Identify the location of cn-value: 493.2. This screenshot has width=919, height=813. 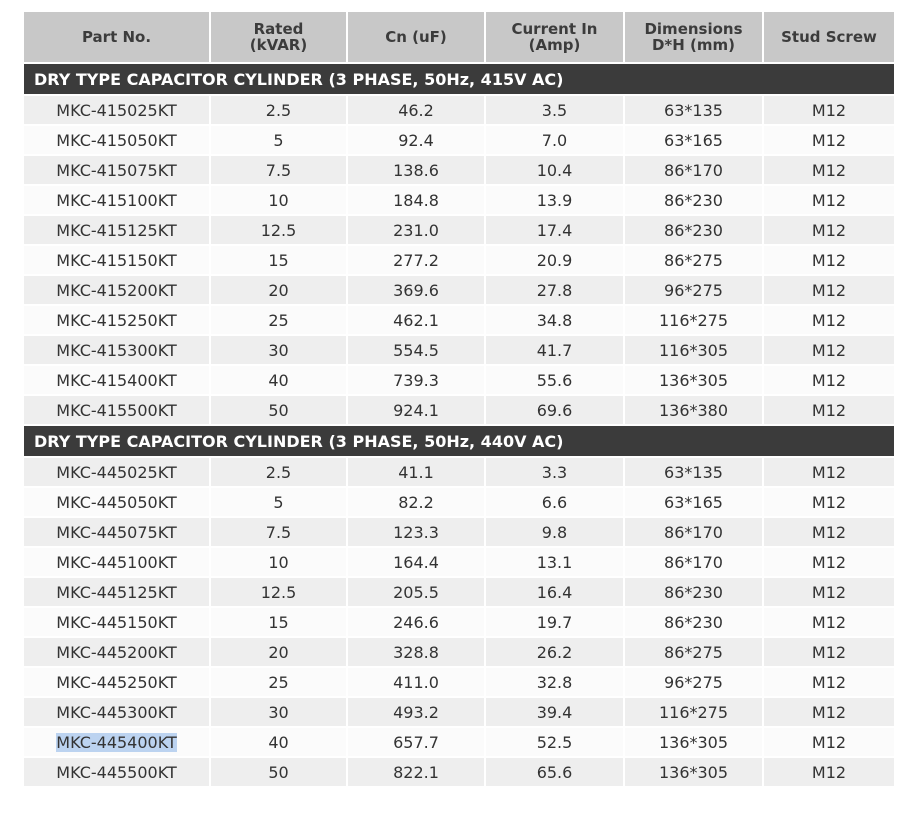
(416, 712).